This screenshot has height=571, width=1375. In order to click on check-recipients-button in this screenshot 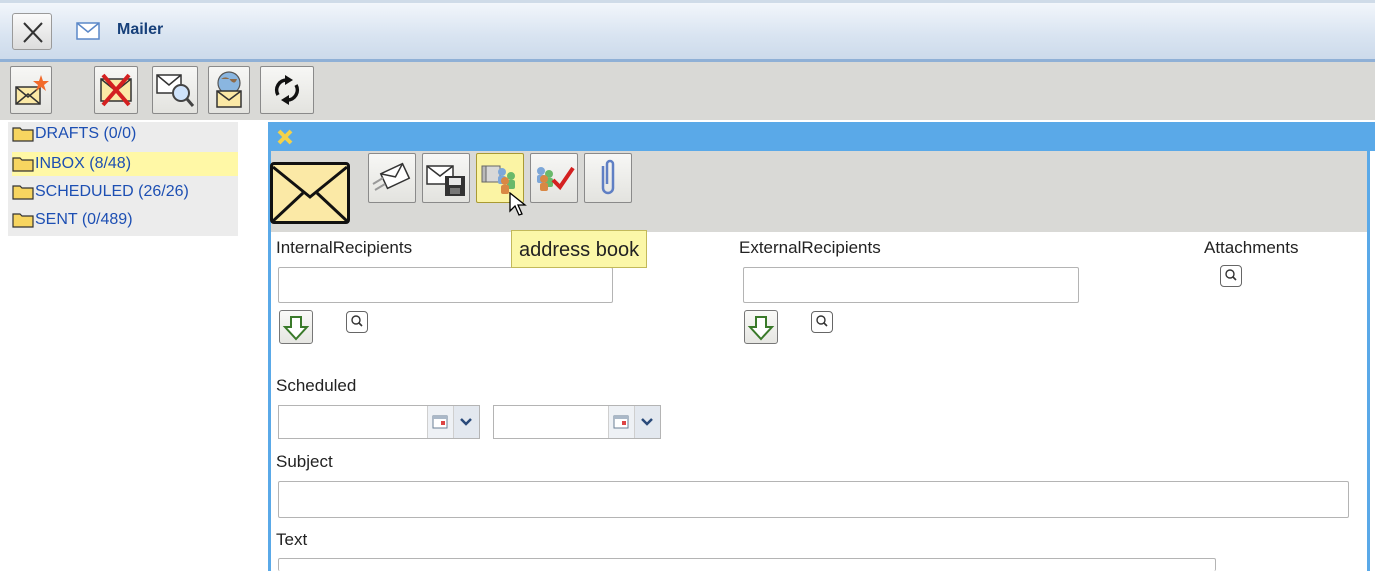, I will do `click(554, 178)`.